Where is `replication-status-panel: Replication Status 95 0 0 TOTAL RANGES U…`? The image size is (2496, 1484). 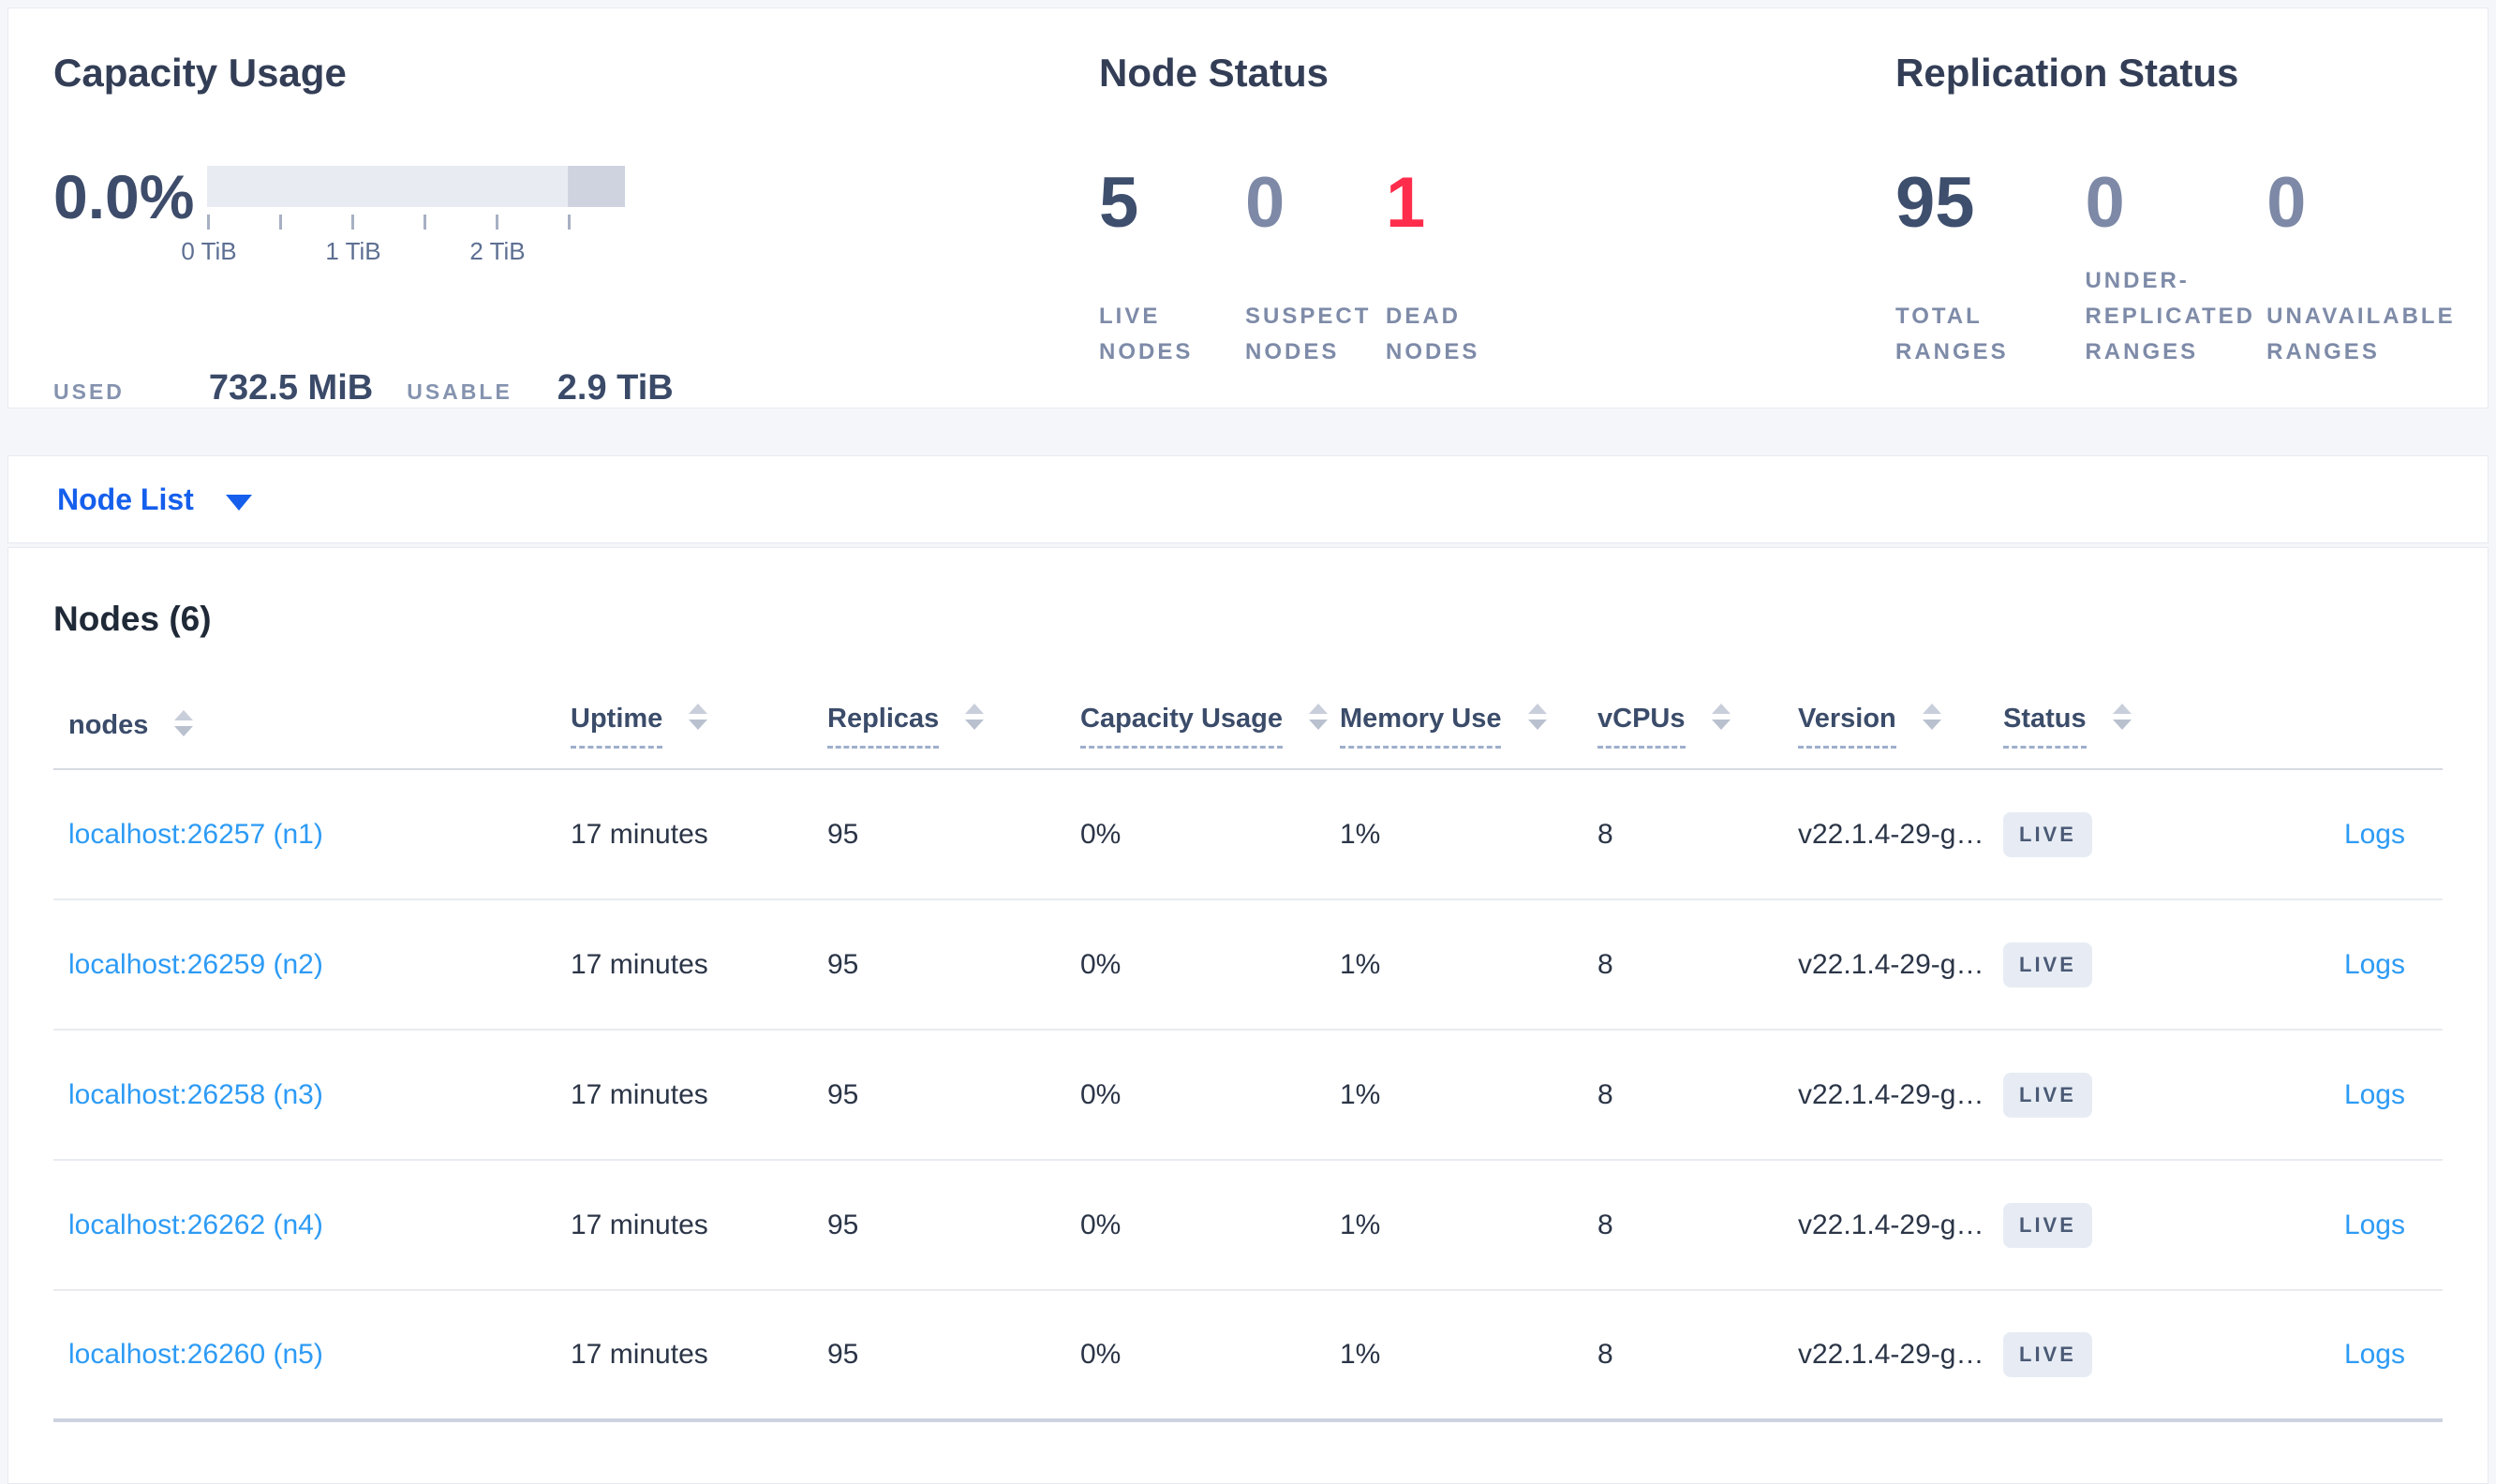
replication-status-panel: Replication Status 95 0 0 TOTAL RANGES U… is located at coordinates (2185, 211).